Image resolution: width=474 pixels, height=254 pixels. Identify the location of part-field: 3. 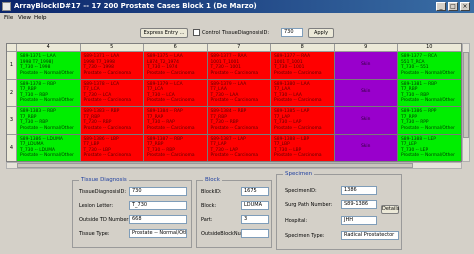
(255, 219).